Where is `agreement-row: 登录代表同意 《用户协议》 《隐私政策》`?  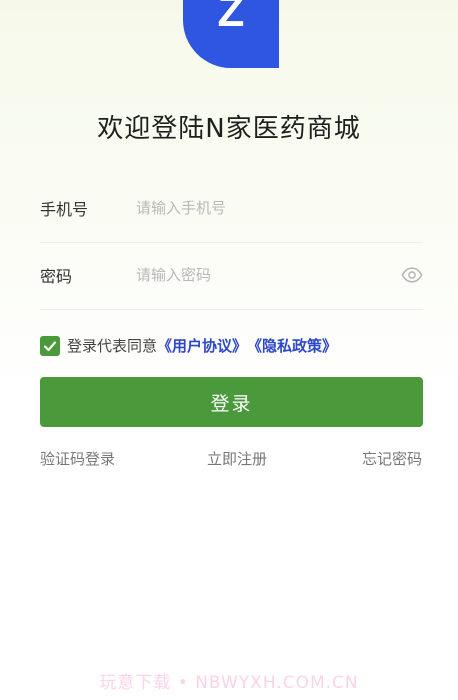 agreement-row: 登录代表同意 《用户协议》 《隐私政策》 is located at coordinates (188, 345).